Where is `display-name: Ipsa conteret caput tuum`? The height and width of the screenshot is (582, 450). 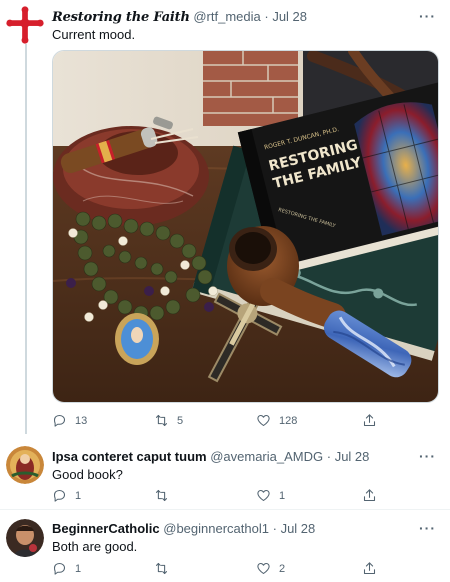 display-name: Ipsa conteret caput tuum is located at coordinates (129, 456).